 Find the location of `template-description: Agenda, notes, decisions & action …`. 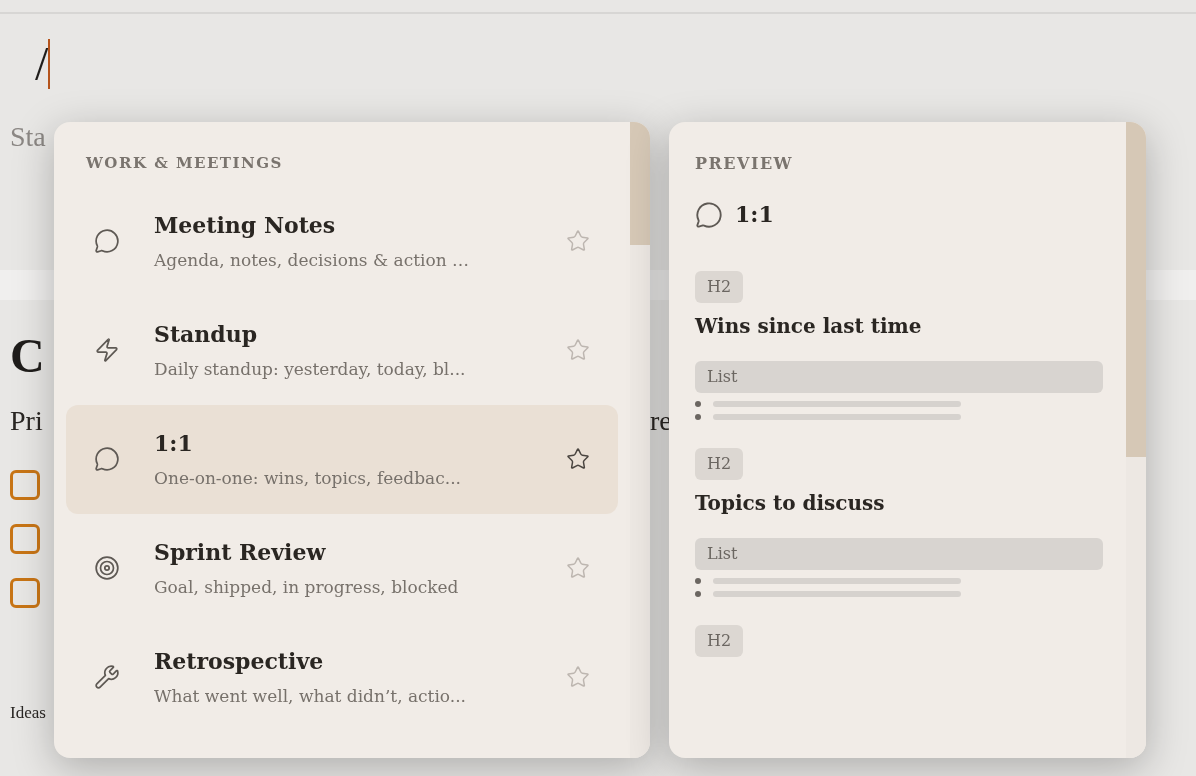

template-description: Agenda, notes, decisions & action … is located at coordinates (312, 260).